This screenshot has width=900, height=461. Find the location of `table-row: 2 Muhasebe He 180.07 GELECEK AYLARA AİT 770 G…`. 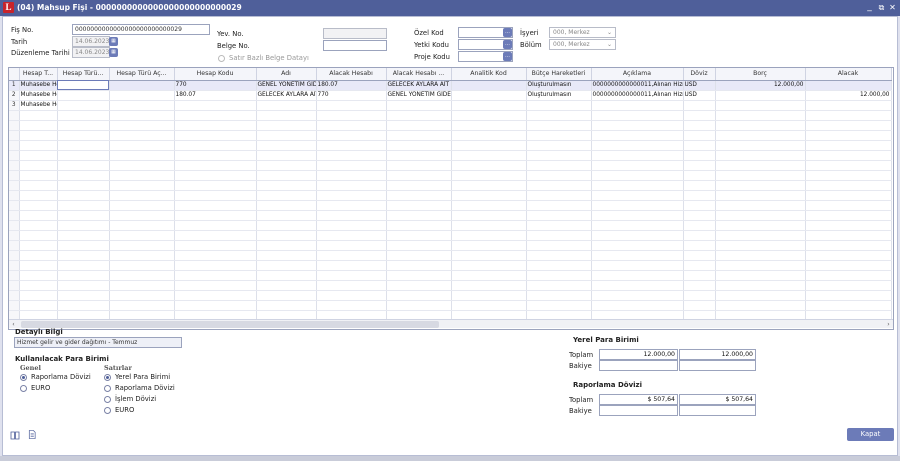

table-row: 2 Muhasebe He 180.07 GELECEK AYLARA AİT 770 G… is located at coordinates (450, 95).